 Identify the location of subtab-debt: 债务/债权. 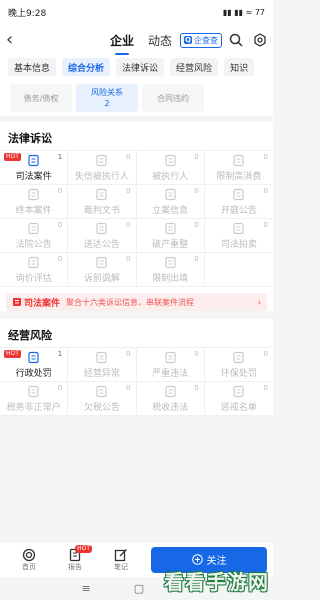
(41, 98).